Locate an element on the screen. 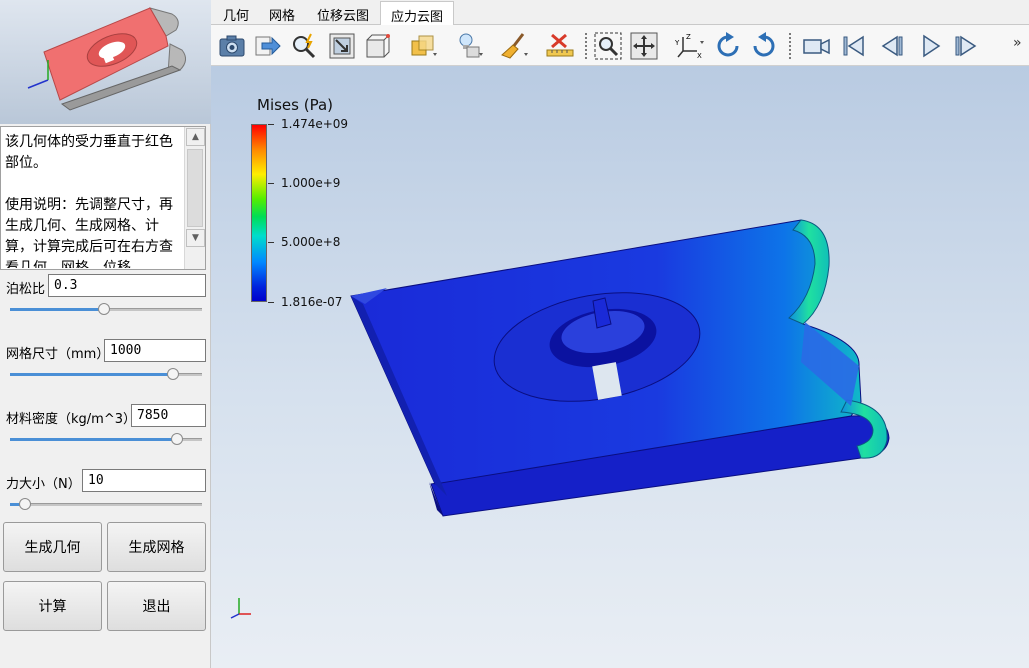 Image resolution: width=1029 pixels, height=668 pixels. force-label: 力大小（N） is located at coordinates (43, 484).